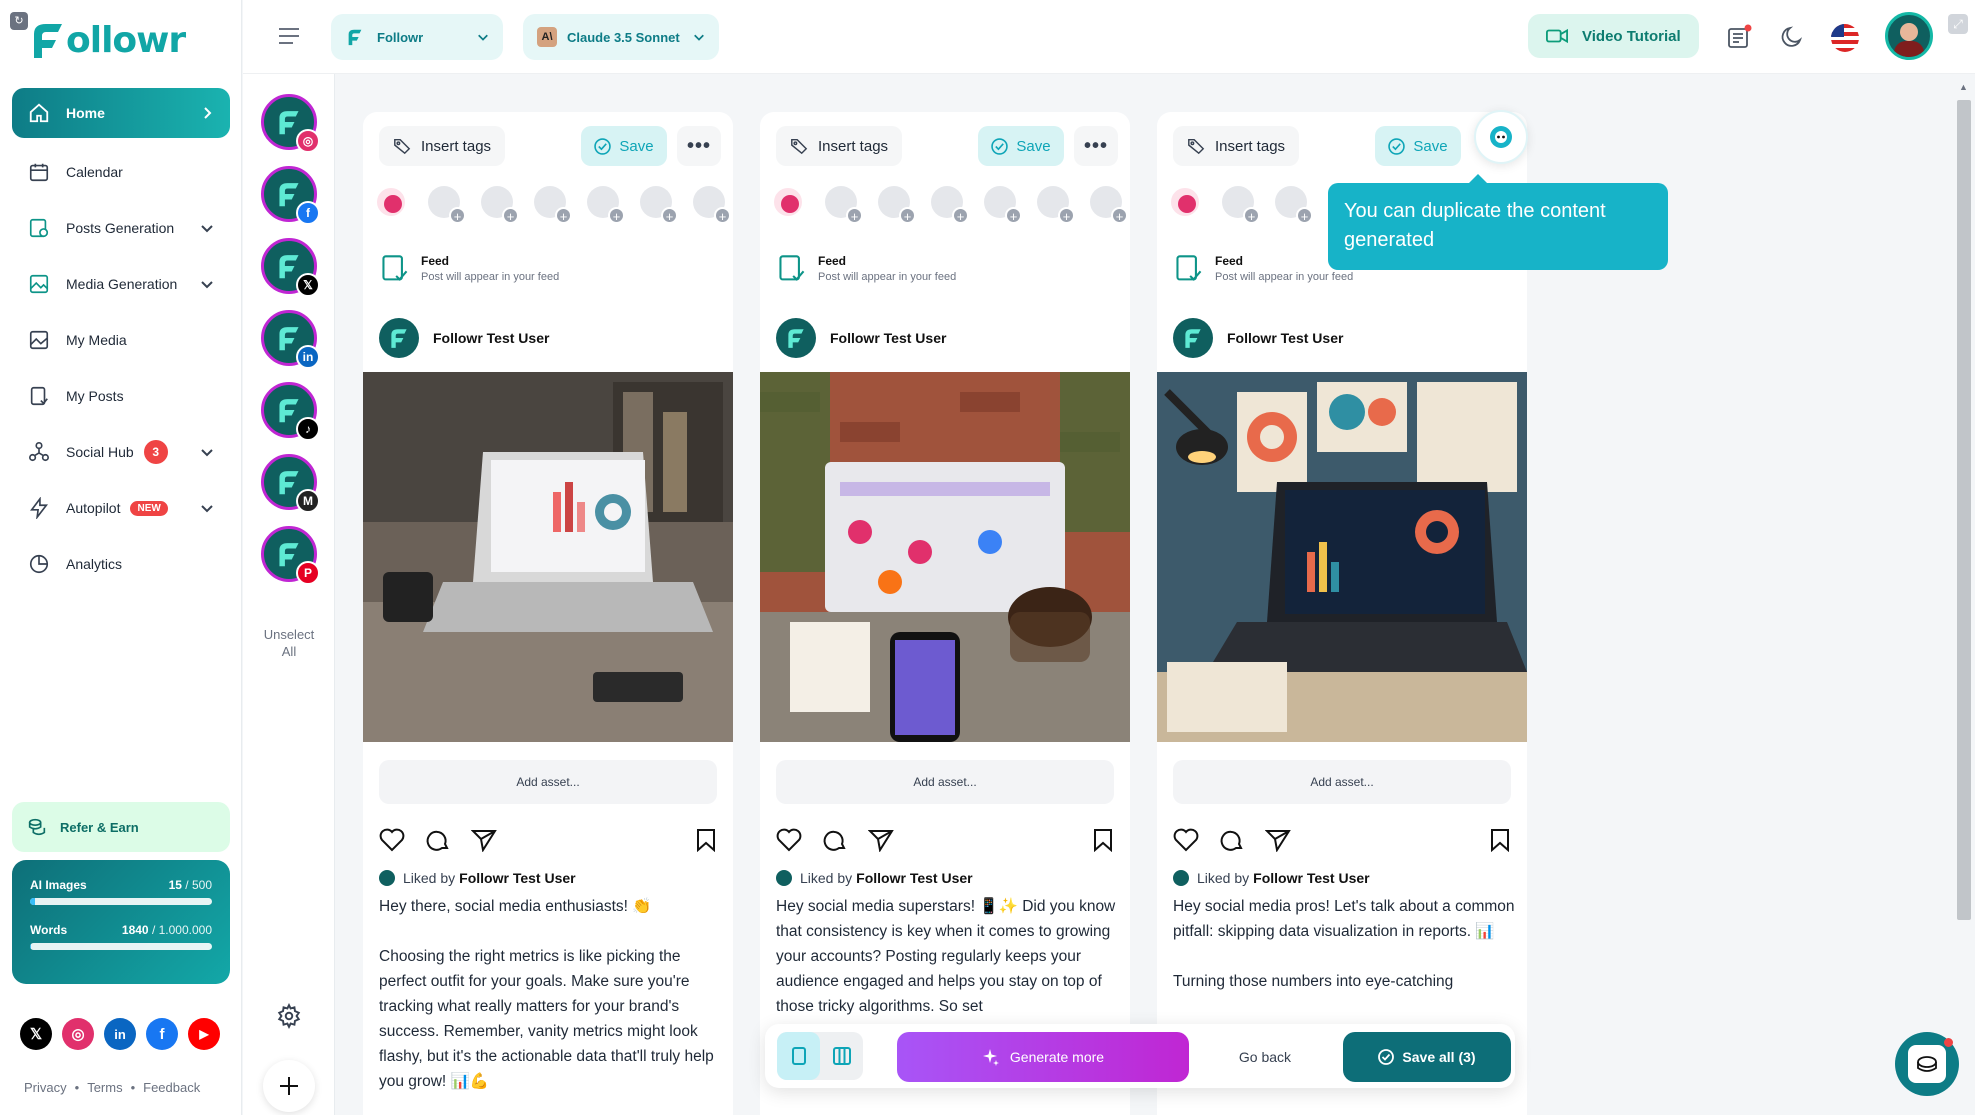  Describe the element at coordinates (1501, 137) in the screenshot. I see `duplicate-button` at that location.